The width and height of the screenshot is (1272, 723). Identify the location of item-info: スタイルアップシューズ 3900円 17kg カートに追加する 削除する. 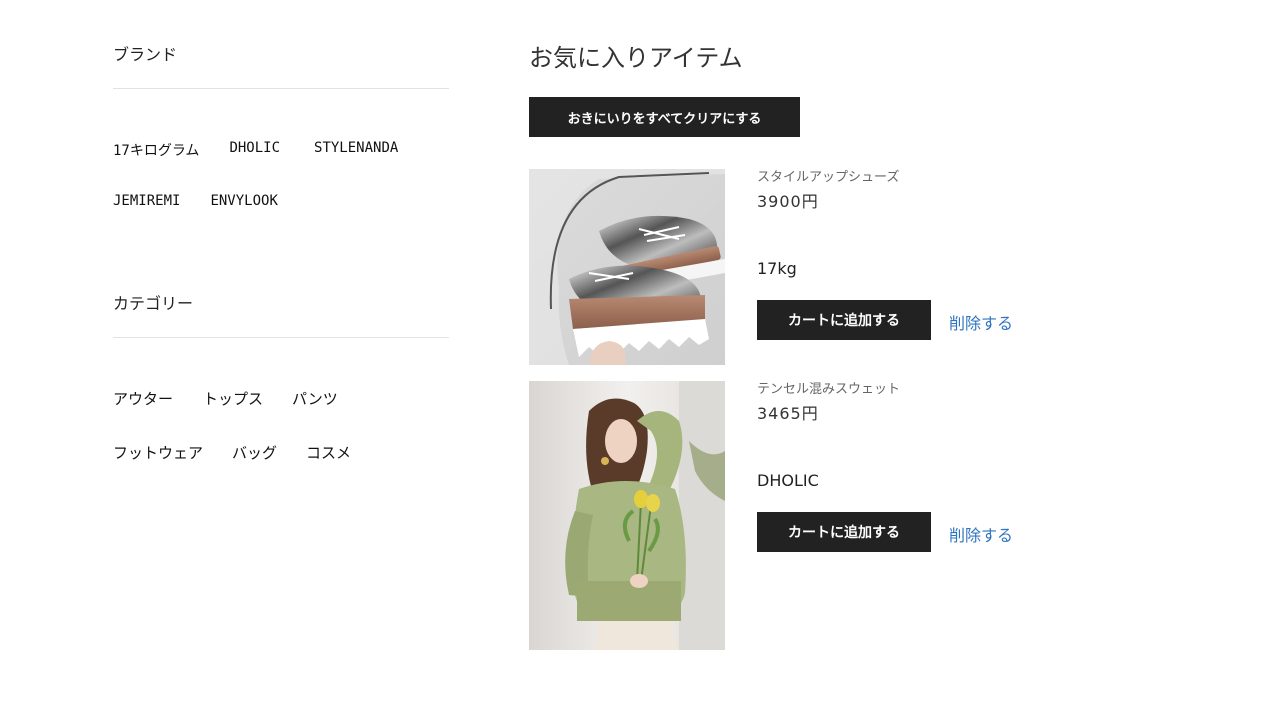
(977, 254).